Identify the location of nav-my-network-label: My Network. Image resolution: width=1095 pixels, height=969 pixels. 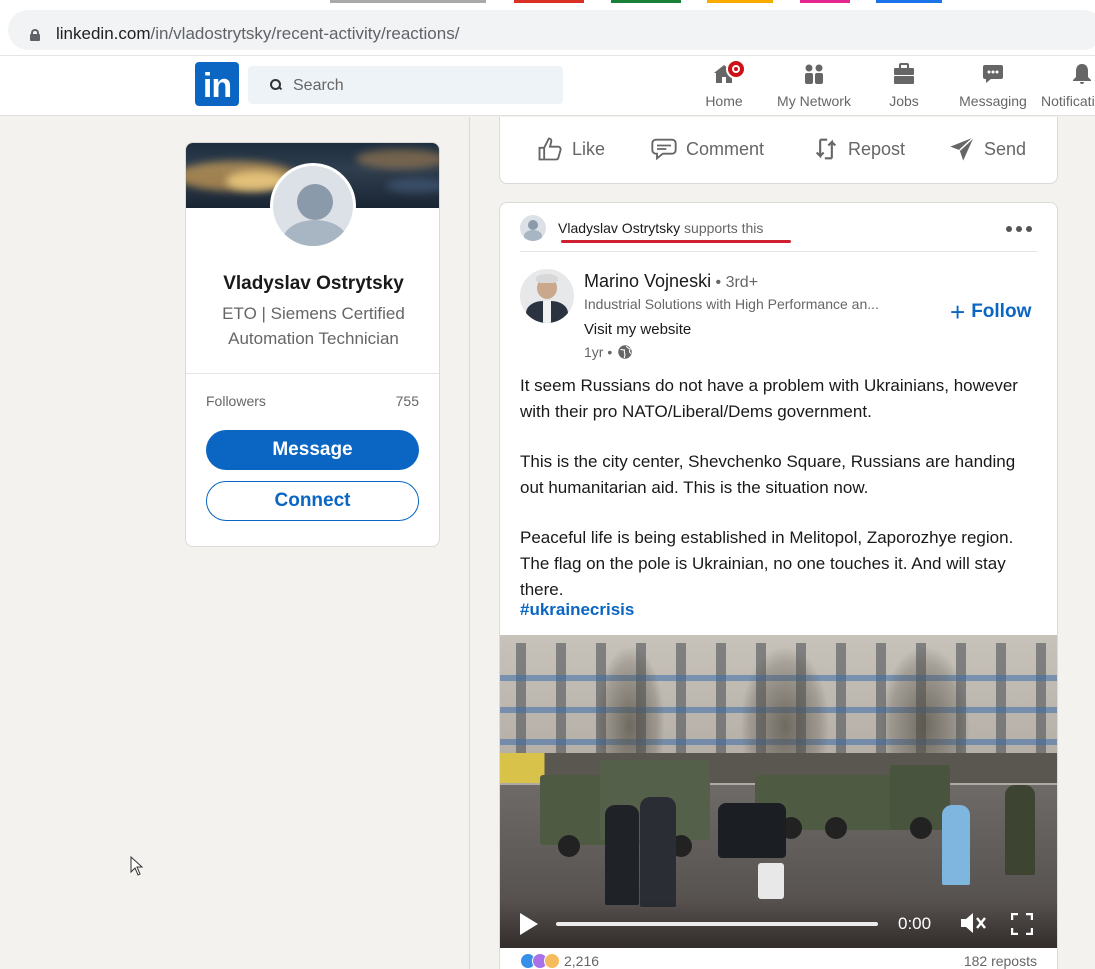
(814, 101).